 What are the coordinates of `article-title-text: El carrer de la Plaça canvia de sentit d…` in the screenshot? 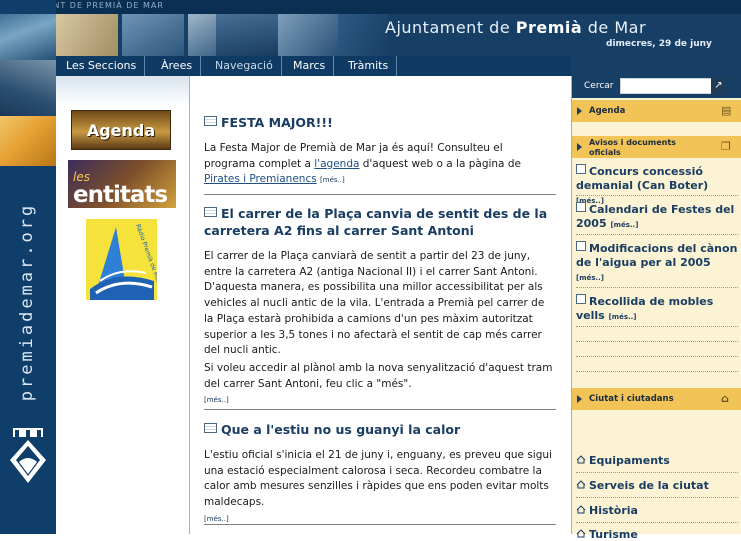 It's located at (376, 222).